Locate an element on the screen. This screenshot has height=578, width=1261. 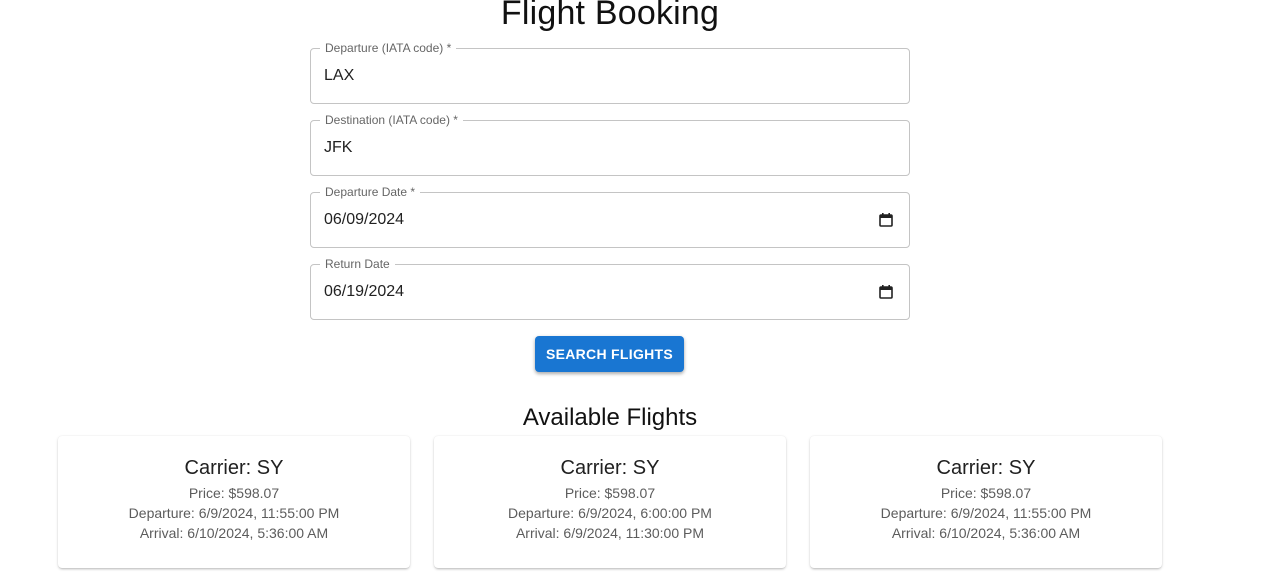
return-date-label: Return Date is located at coordinates (357, 264).